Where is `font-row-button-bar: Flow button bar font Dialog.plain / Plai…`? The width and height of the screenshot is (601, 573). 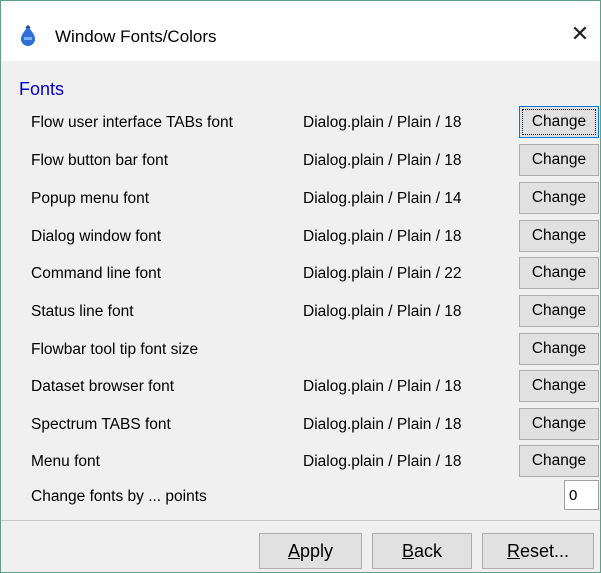 font-row-button-bar: Flow button bar font Dialog.plain / Plai… is located at coordinates (300, 160).